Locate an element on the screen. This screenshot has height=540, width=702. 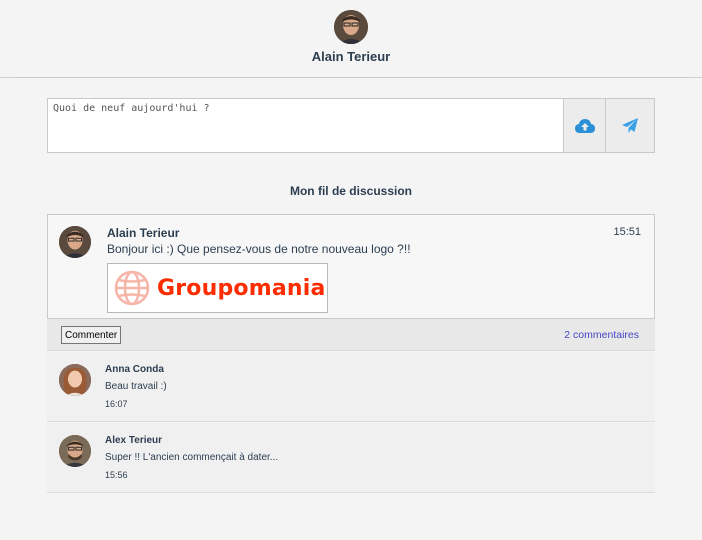
globe-logo-icon is located at coordinates (132, 288).